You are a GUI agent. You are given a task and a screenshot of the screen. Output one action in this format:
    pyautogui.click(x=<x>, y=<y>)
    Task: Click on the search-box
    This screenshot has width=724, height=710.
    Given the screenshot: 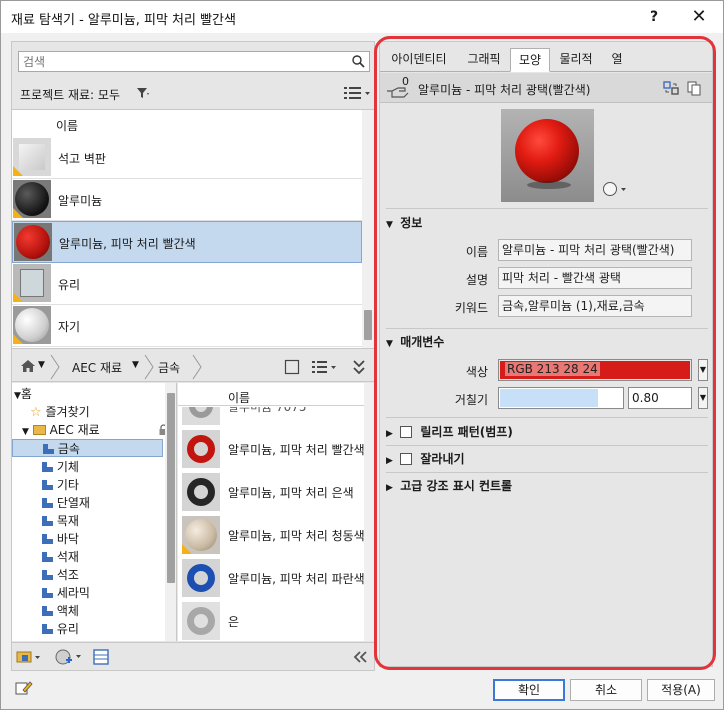 What is the action you would take?
    pyautogui.click(x=194, y=61)
    